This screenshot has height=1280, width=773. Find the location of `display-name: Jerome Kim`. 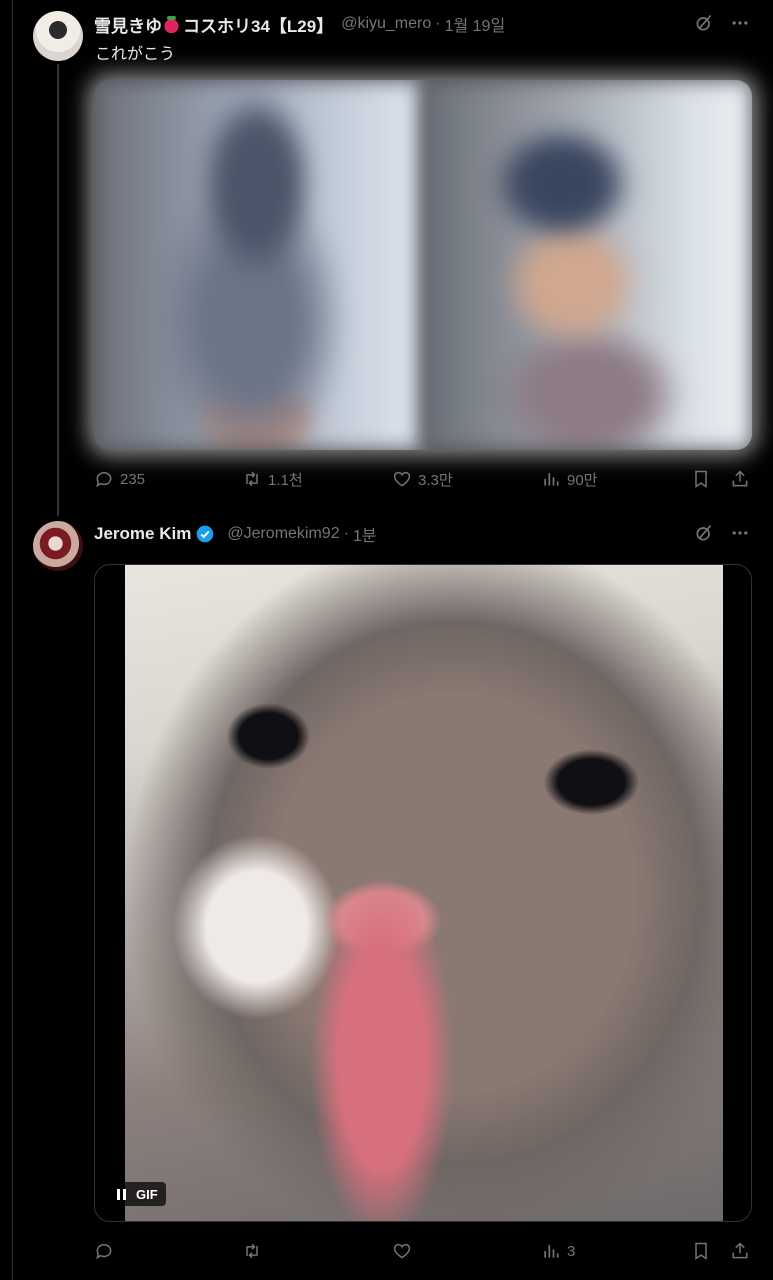

display-name: Jerome Kim is located at coordinates (142, 534).